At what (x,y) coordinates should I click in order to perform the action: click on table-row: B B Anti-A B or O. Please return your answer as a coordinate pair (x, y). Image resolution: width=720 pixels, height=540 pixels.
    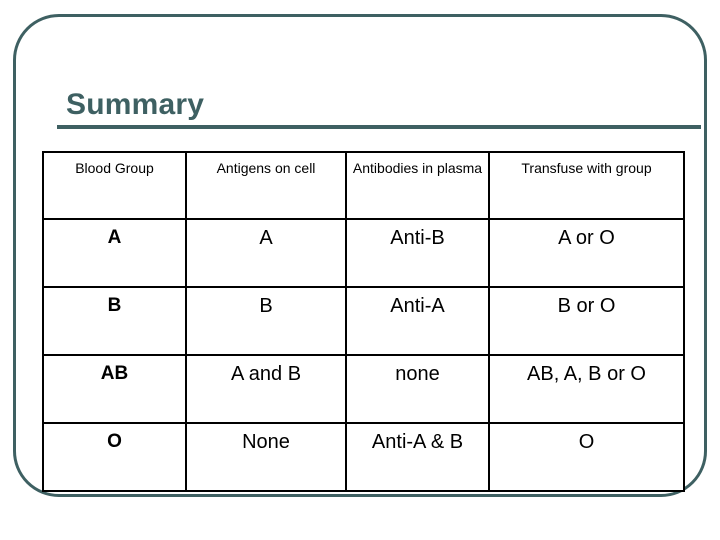
    Looking at the image, I should click on (363, 321).